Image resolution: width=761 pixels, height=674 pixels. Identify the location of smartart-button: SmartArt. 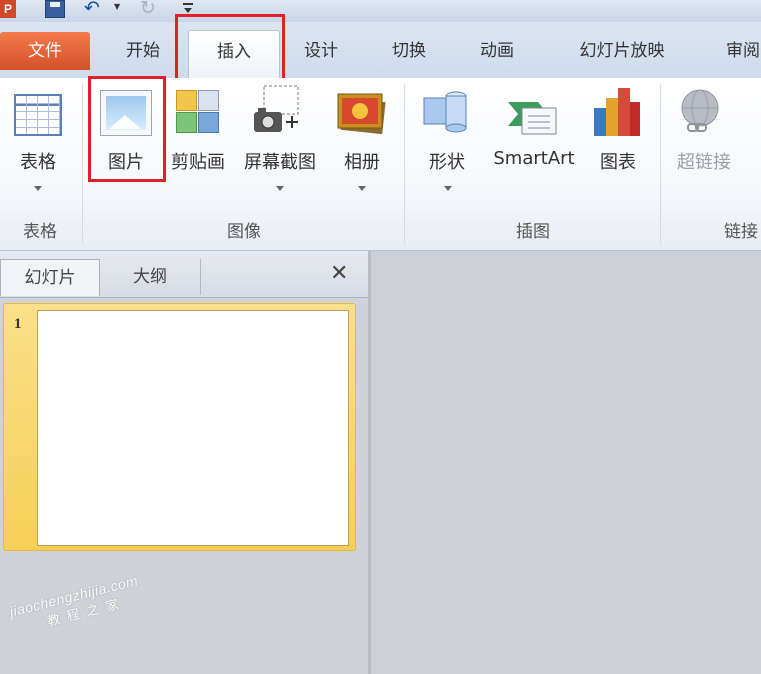
(534, 128).